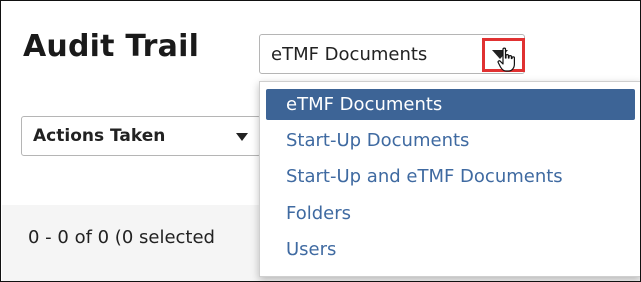 The width and height of the screenshot is (641, 282). Describe the element at coordinates (450, 213) in the screenshot. I see `option-folders: Folders` at that location.